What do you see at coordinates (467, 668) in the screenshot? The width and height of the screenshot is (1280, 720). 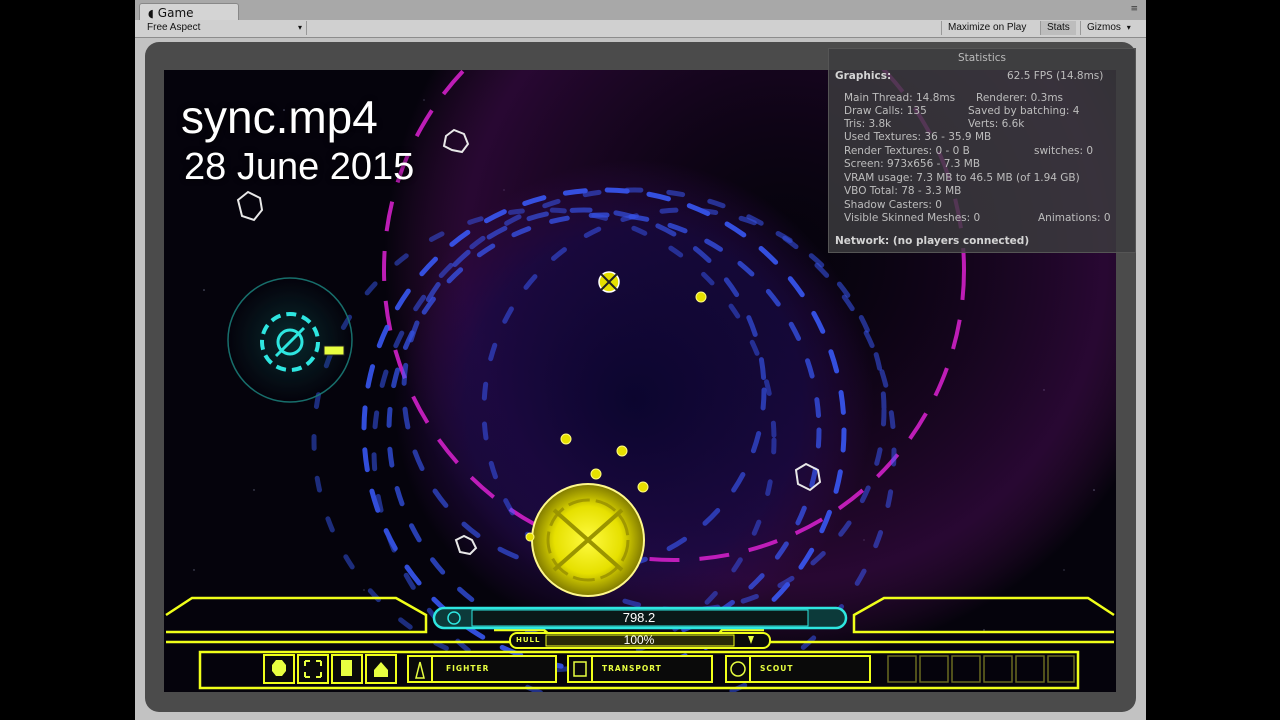 I see `fighter-button: FIGHTER` at bounding box center [467, 668].